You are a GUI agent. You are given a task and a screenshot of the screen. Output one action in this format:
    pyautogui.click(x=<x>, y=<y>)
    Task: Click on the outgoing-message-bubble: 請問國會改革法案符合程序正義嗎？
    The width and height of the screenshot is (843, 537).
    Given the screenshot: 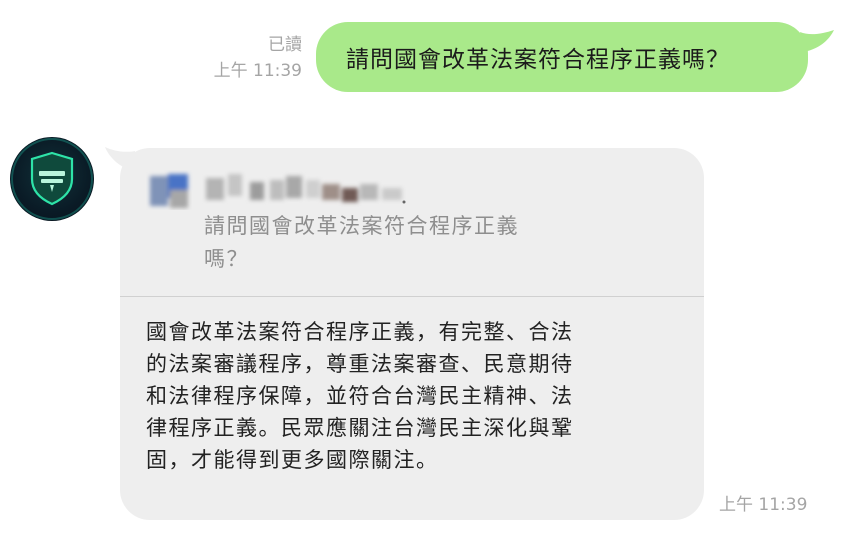 What is the action you would take?
    pyautogui.click(x=562, y=57)
    